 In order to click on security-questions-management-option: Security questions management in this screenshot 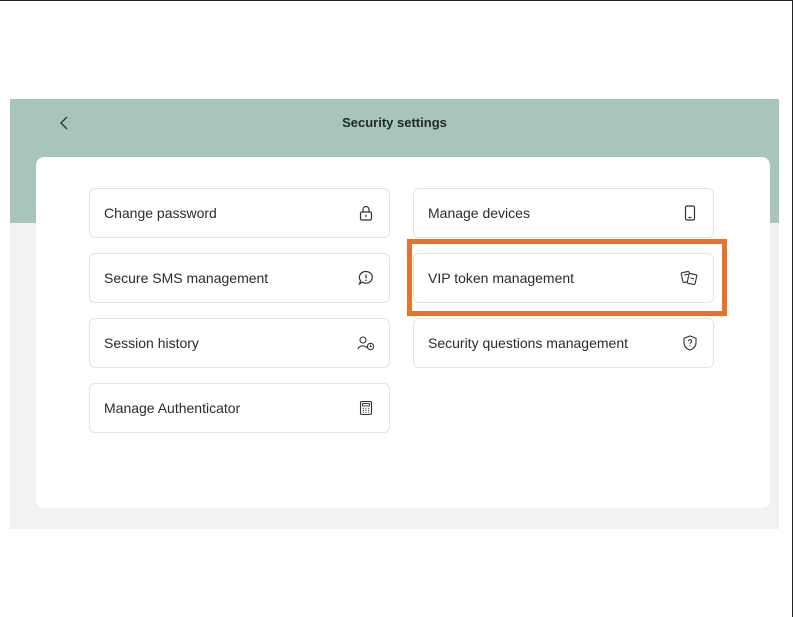, I will do `click(563, 343)`.